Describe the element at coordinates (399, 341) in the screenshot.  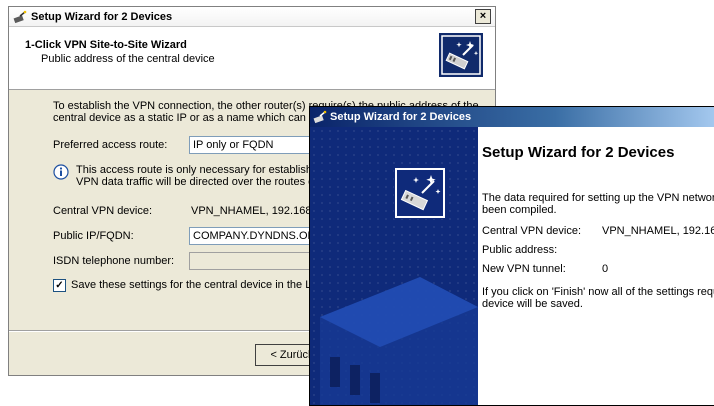
I see `device-illustration` at that location.